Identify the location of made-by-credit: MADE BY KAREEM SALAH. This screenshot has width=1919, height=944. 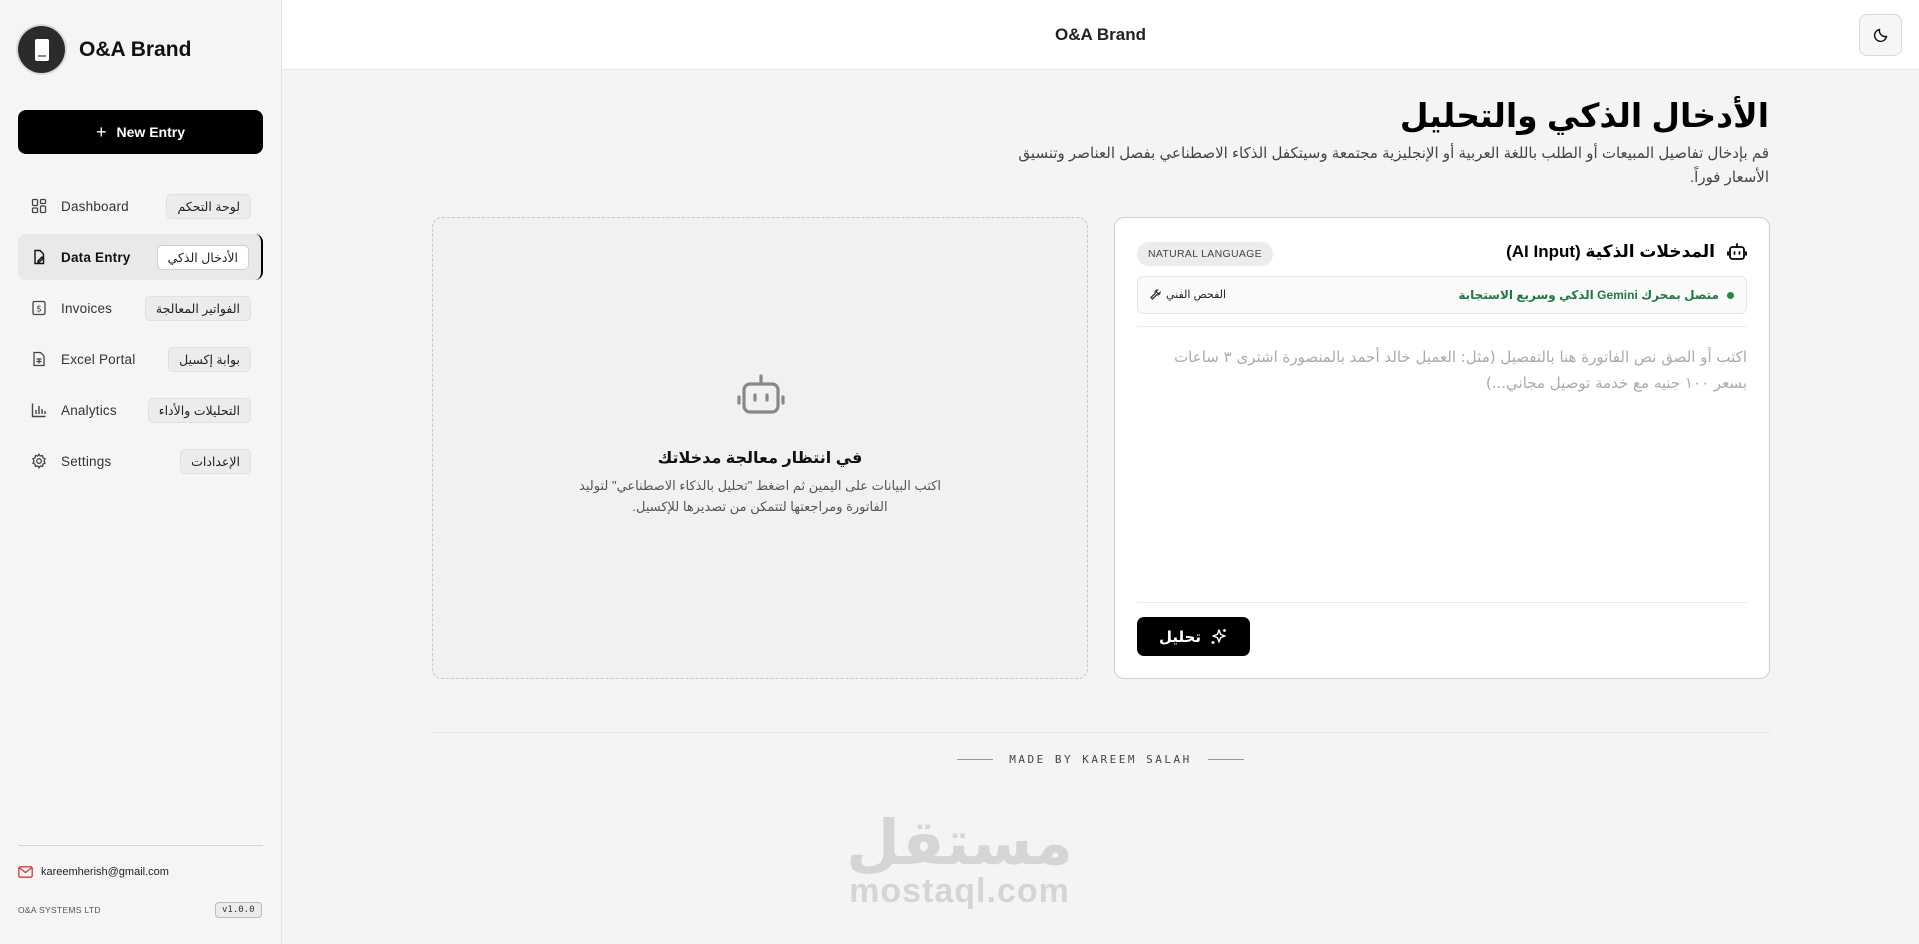
(959, 759).